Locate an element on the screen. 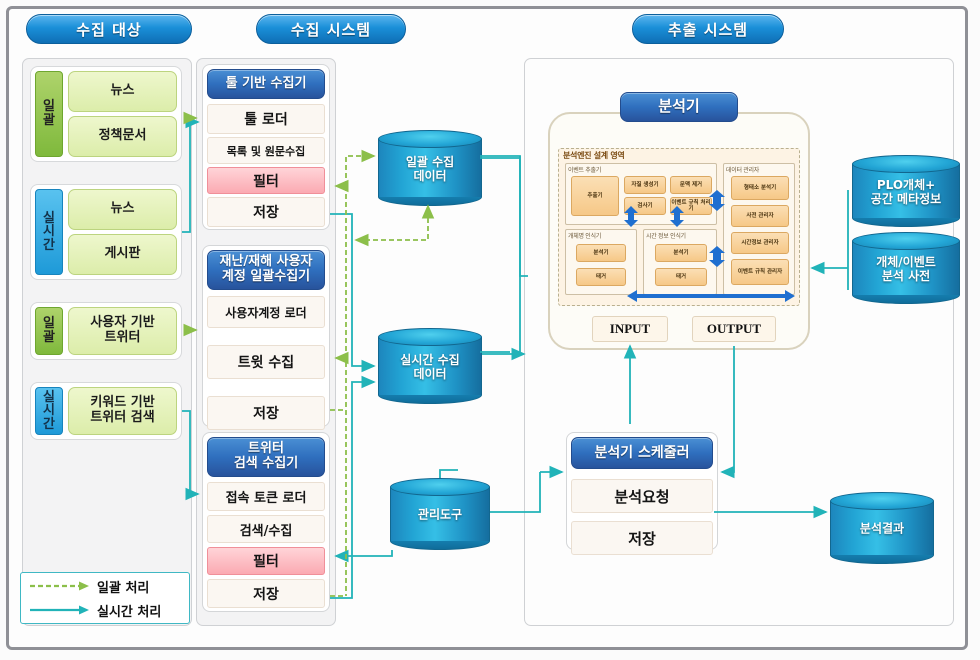 Image resolution: width=980 pixels, height=660 pixels. datastore-dict-label: 개체/이벤트 분석 사전 is located at coordinates (906, 269).